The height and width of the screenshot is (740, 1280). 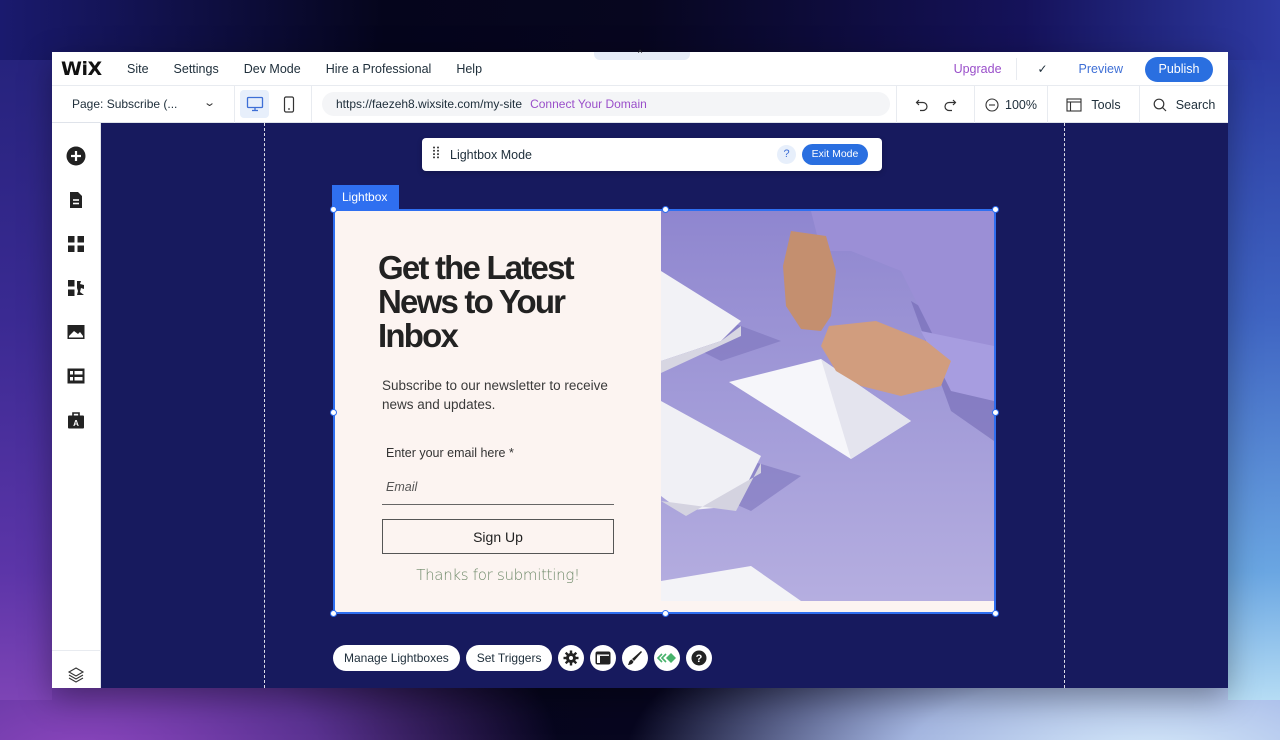 I want to click on sign-up-button: Sign Up, so click(x=498, y=536).